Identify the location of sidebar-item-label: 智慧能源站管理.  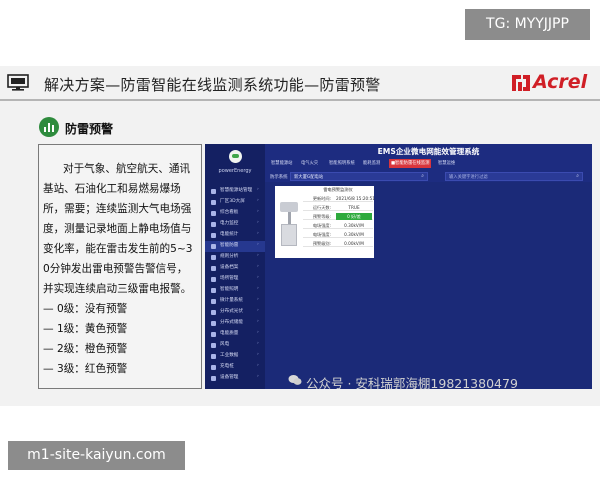
(236, 190).